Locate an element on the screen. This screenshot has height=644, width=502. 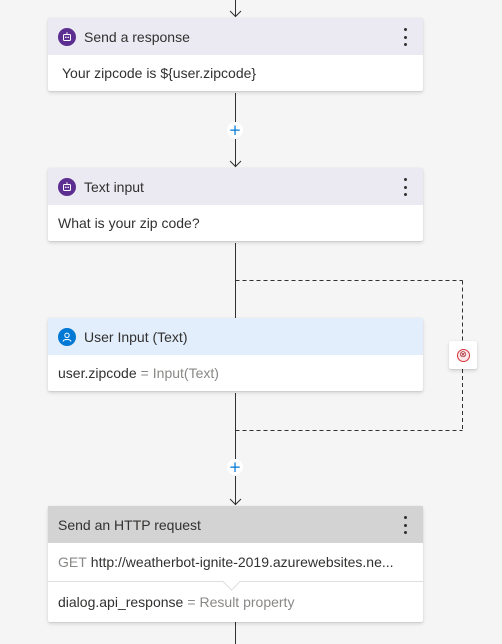
http-method: GET is located at coordinates (72, 562).